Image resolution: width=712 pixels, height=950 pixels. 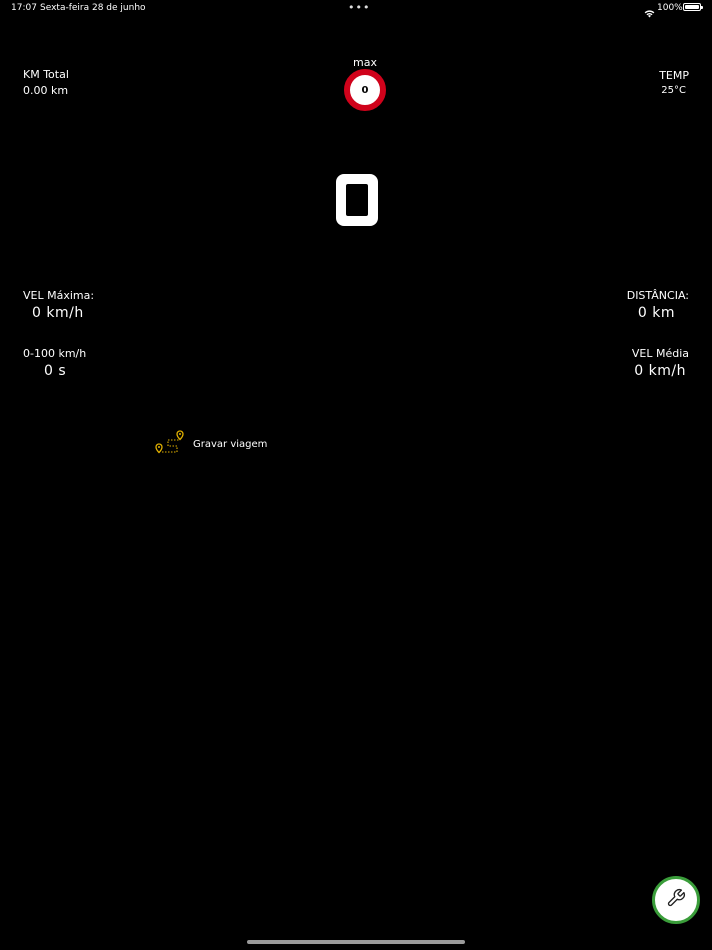 What do you see at coordinates (660, 371) in the screenshot?
I see `avg-speed-value: 0 km/h` at bounding box center [660, 371].